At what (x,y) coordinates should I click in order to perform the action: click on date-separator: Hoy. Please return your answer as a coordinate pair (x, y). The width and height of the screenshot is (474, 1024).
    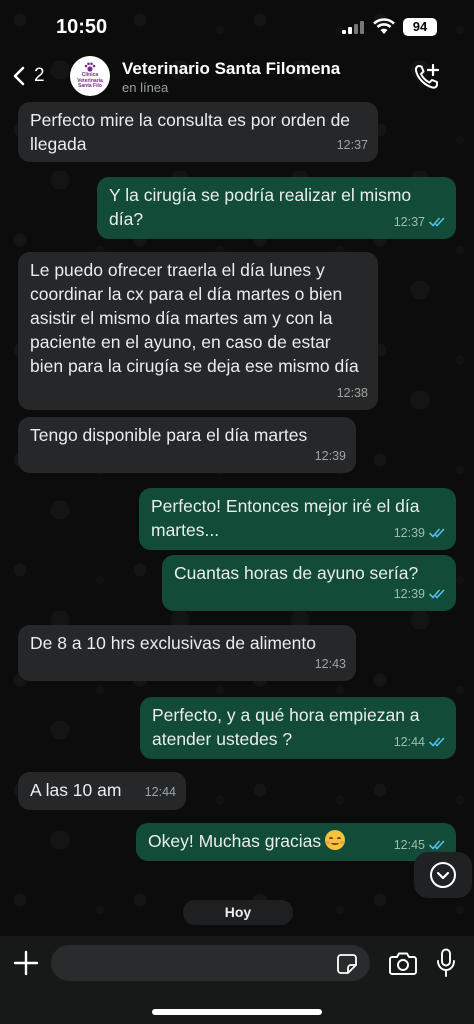
    Looking at the image, I should click on (238, 912).